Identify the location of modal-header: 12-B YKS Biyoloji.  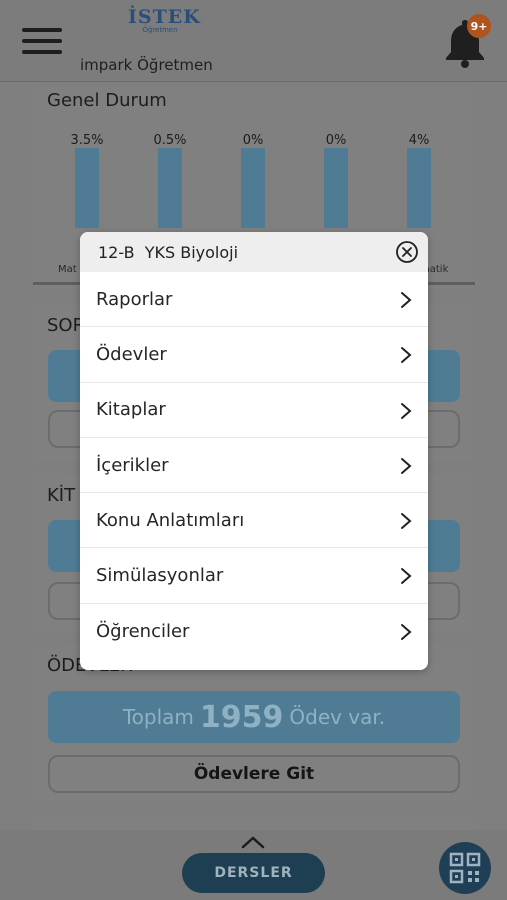
(254, 252).